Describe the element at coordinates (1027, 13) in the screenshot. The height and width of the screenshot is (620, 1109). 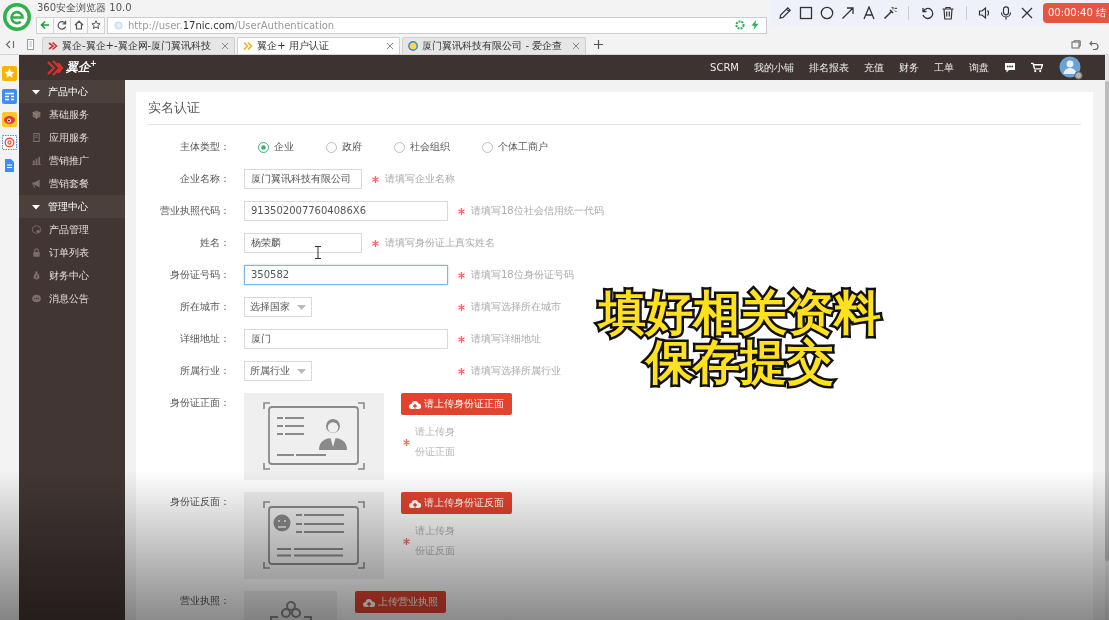
I see `close-icon` at that location.